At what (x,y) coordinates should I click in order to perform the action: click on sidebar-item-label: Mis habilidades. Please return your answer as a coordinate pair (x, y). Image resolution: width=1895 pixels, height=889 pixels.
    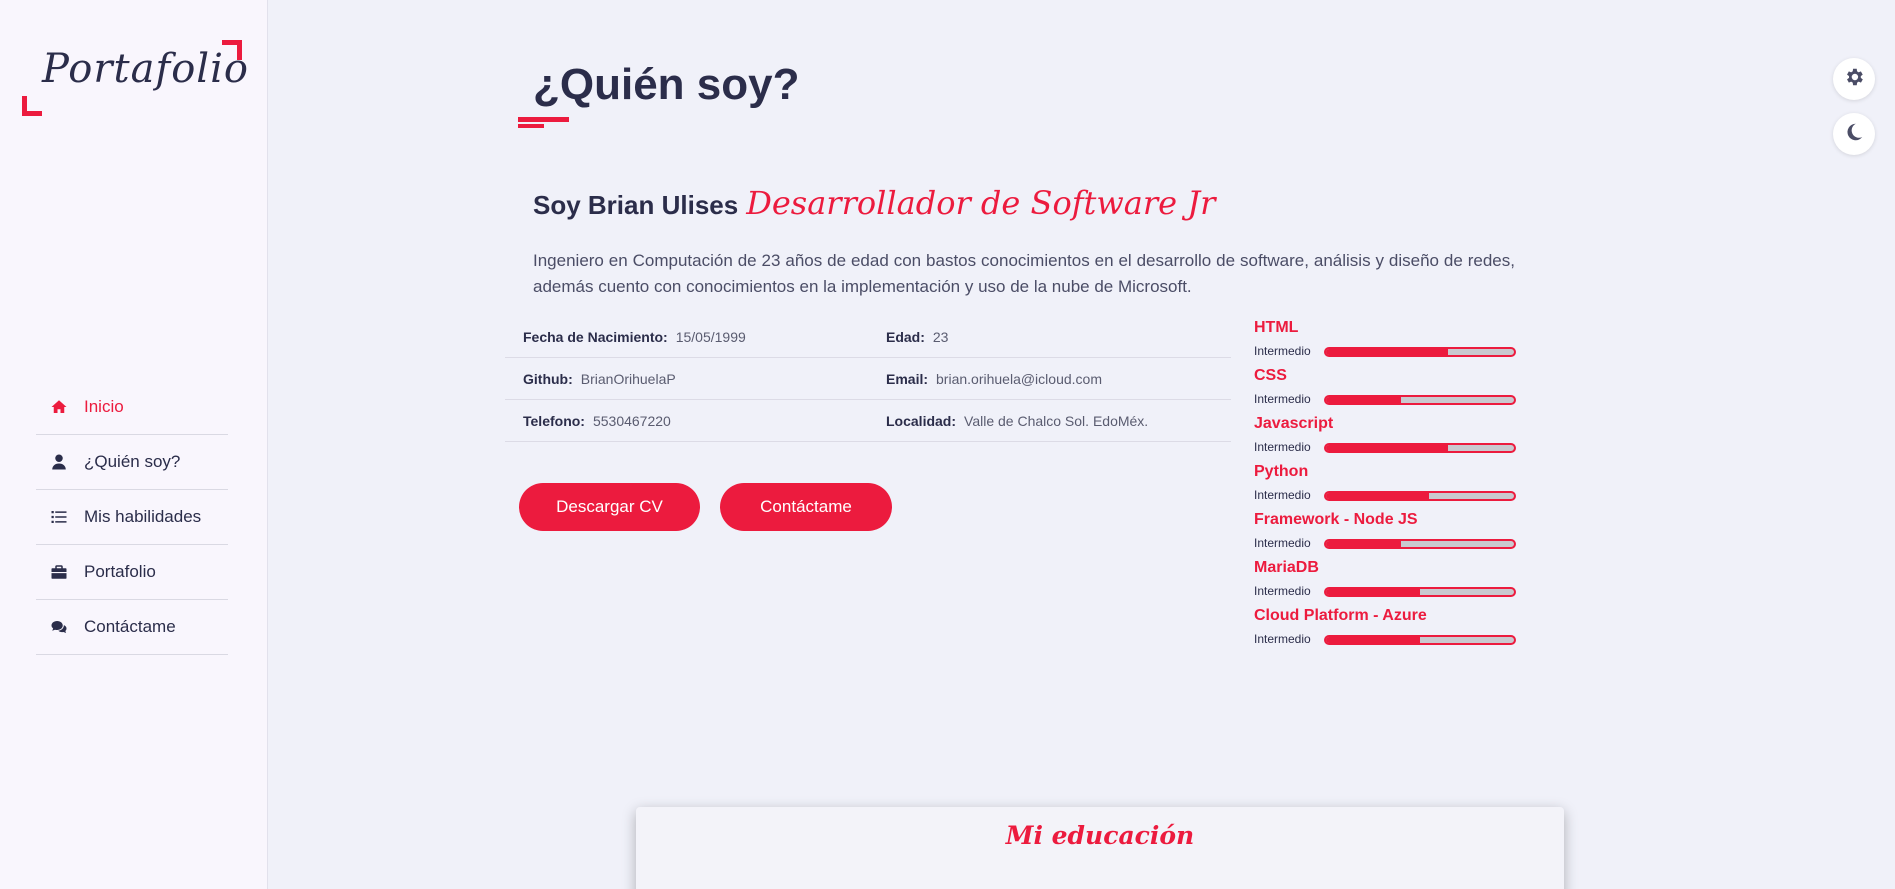
    Looking at the image, I should click on (143, 516).